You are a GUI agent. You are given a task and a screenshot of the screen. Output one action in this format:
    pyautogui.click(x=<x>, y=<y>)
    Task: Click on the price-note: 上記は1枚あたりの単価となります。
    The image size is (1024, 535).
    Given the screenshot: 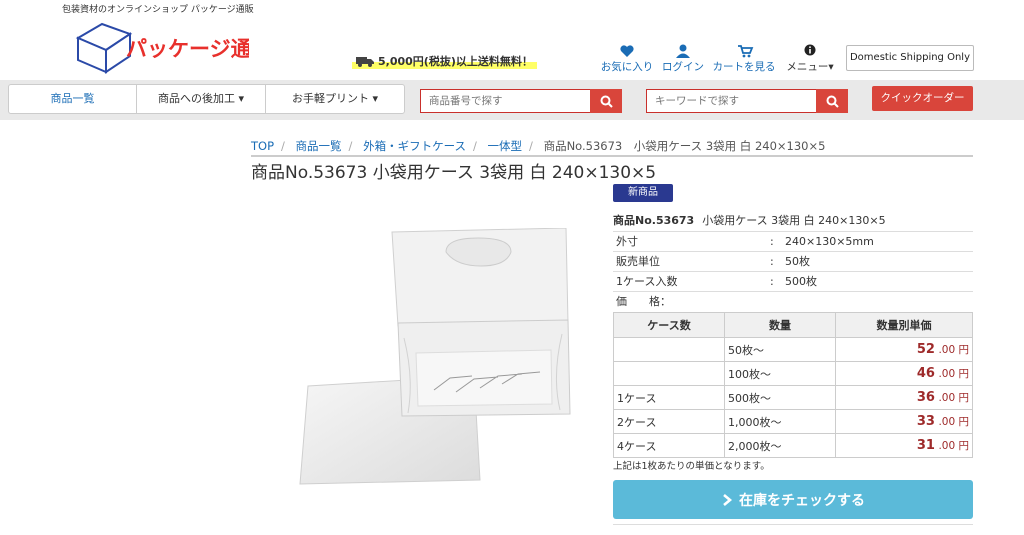 What is the action you would take?
    pyautogui.click(x=691, y=466)
    